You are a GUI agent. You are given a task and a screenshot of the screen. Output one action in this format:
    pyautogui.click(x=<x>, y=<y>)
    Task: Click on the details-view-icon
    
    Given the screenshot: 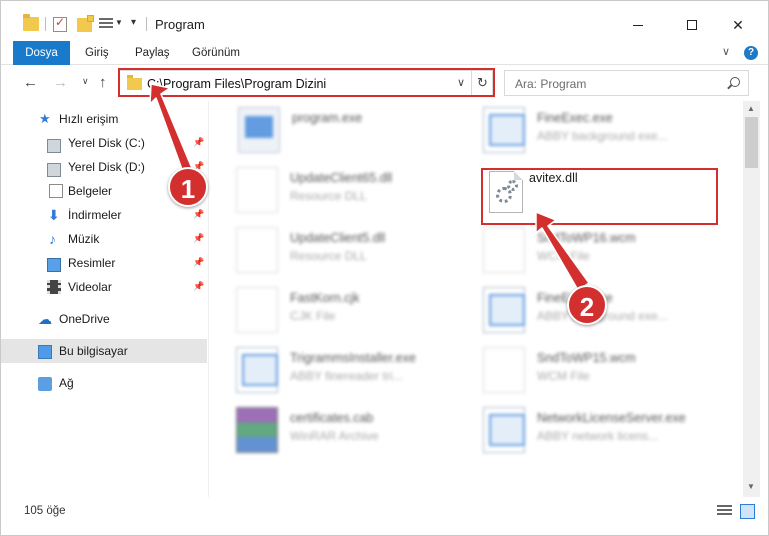 What is the action you would take?
    pyautogui.click(x=724, y=511)
    